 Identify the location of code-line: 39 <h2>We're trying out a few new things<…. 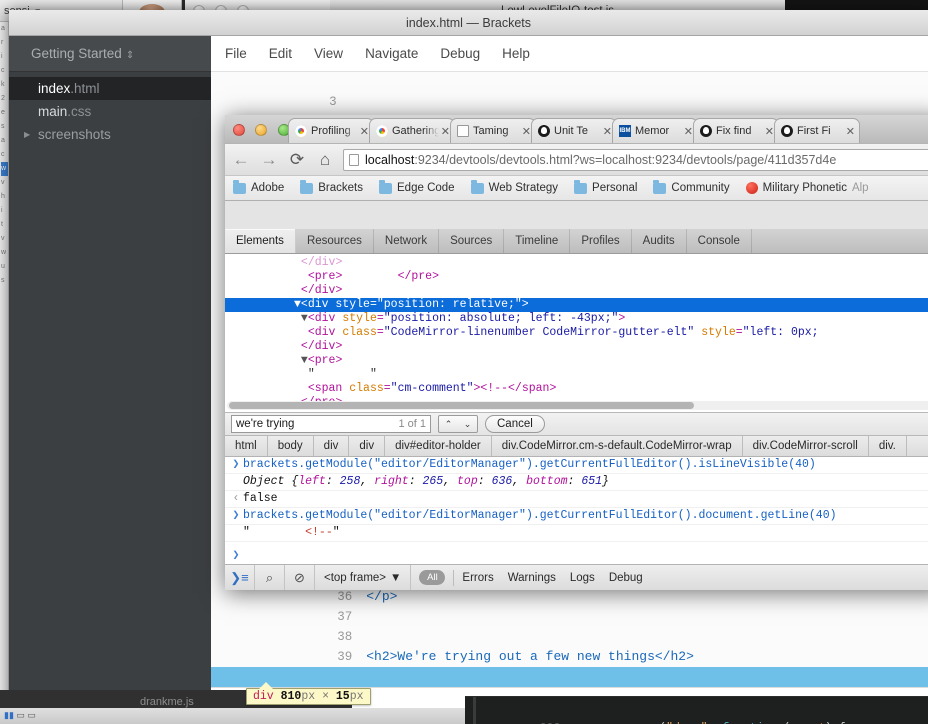
(569, 645).